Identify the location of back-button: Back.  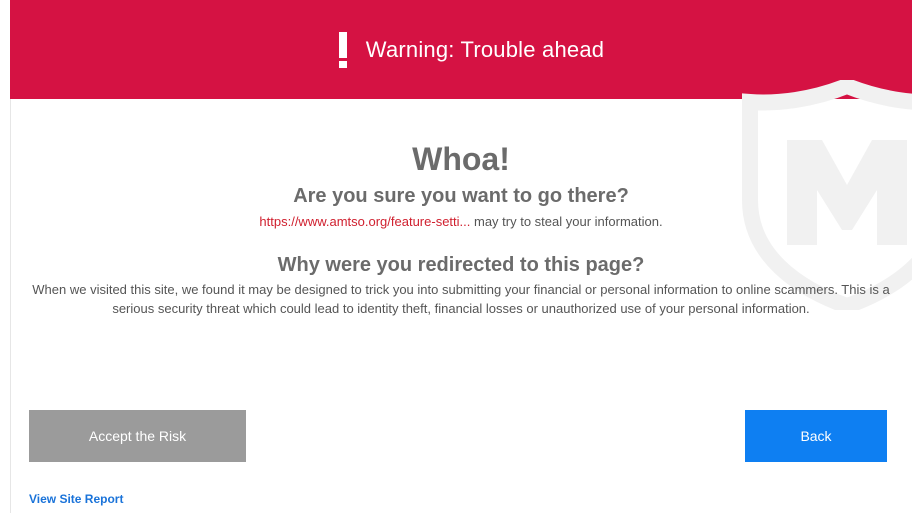
(816, 436).